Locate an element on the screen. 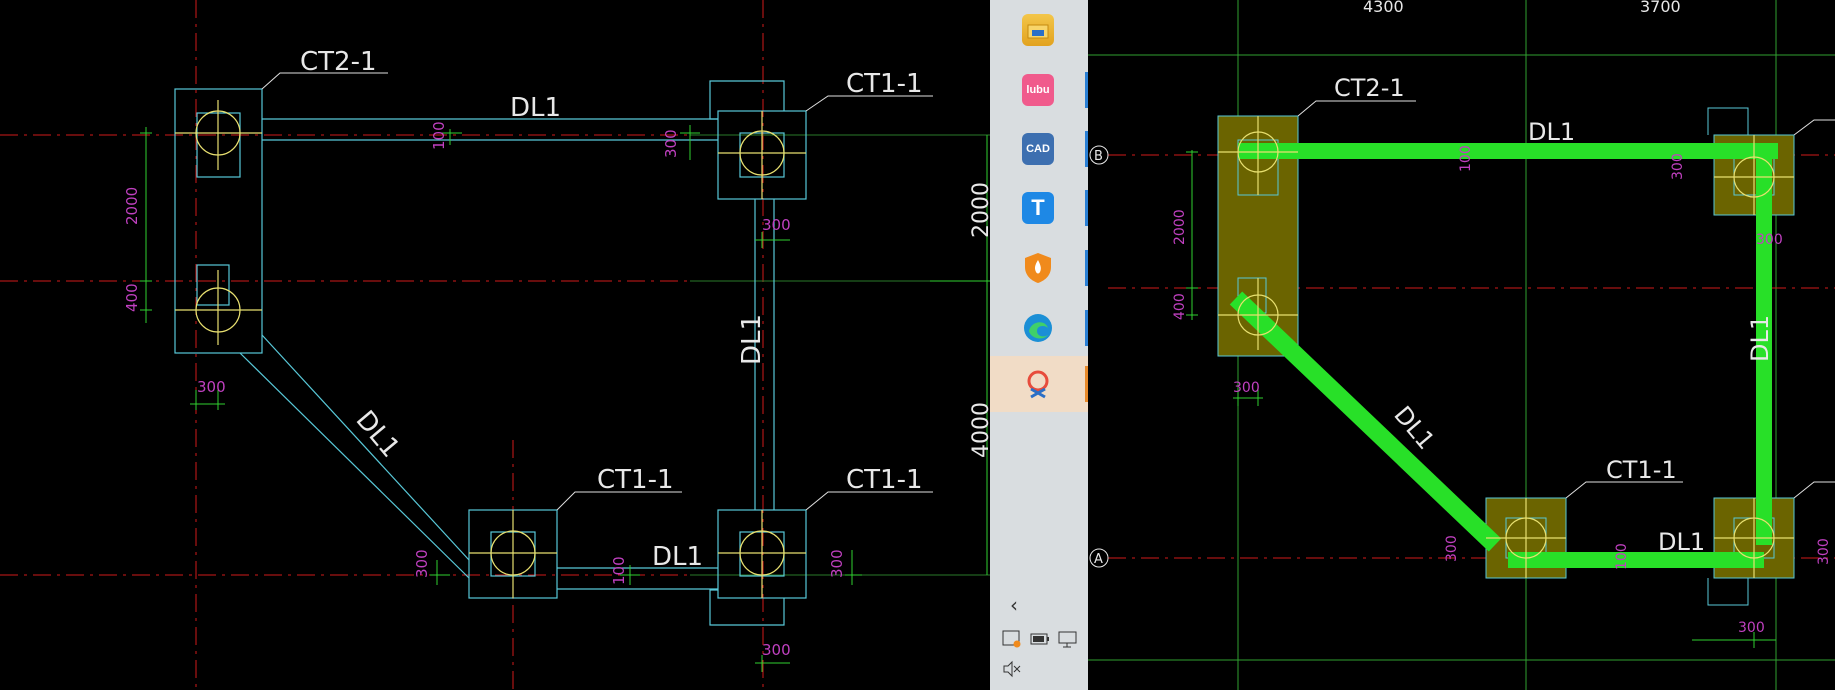  security-shield-icon is located at coordinates (1038, 268).